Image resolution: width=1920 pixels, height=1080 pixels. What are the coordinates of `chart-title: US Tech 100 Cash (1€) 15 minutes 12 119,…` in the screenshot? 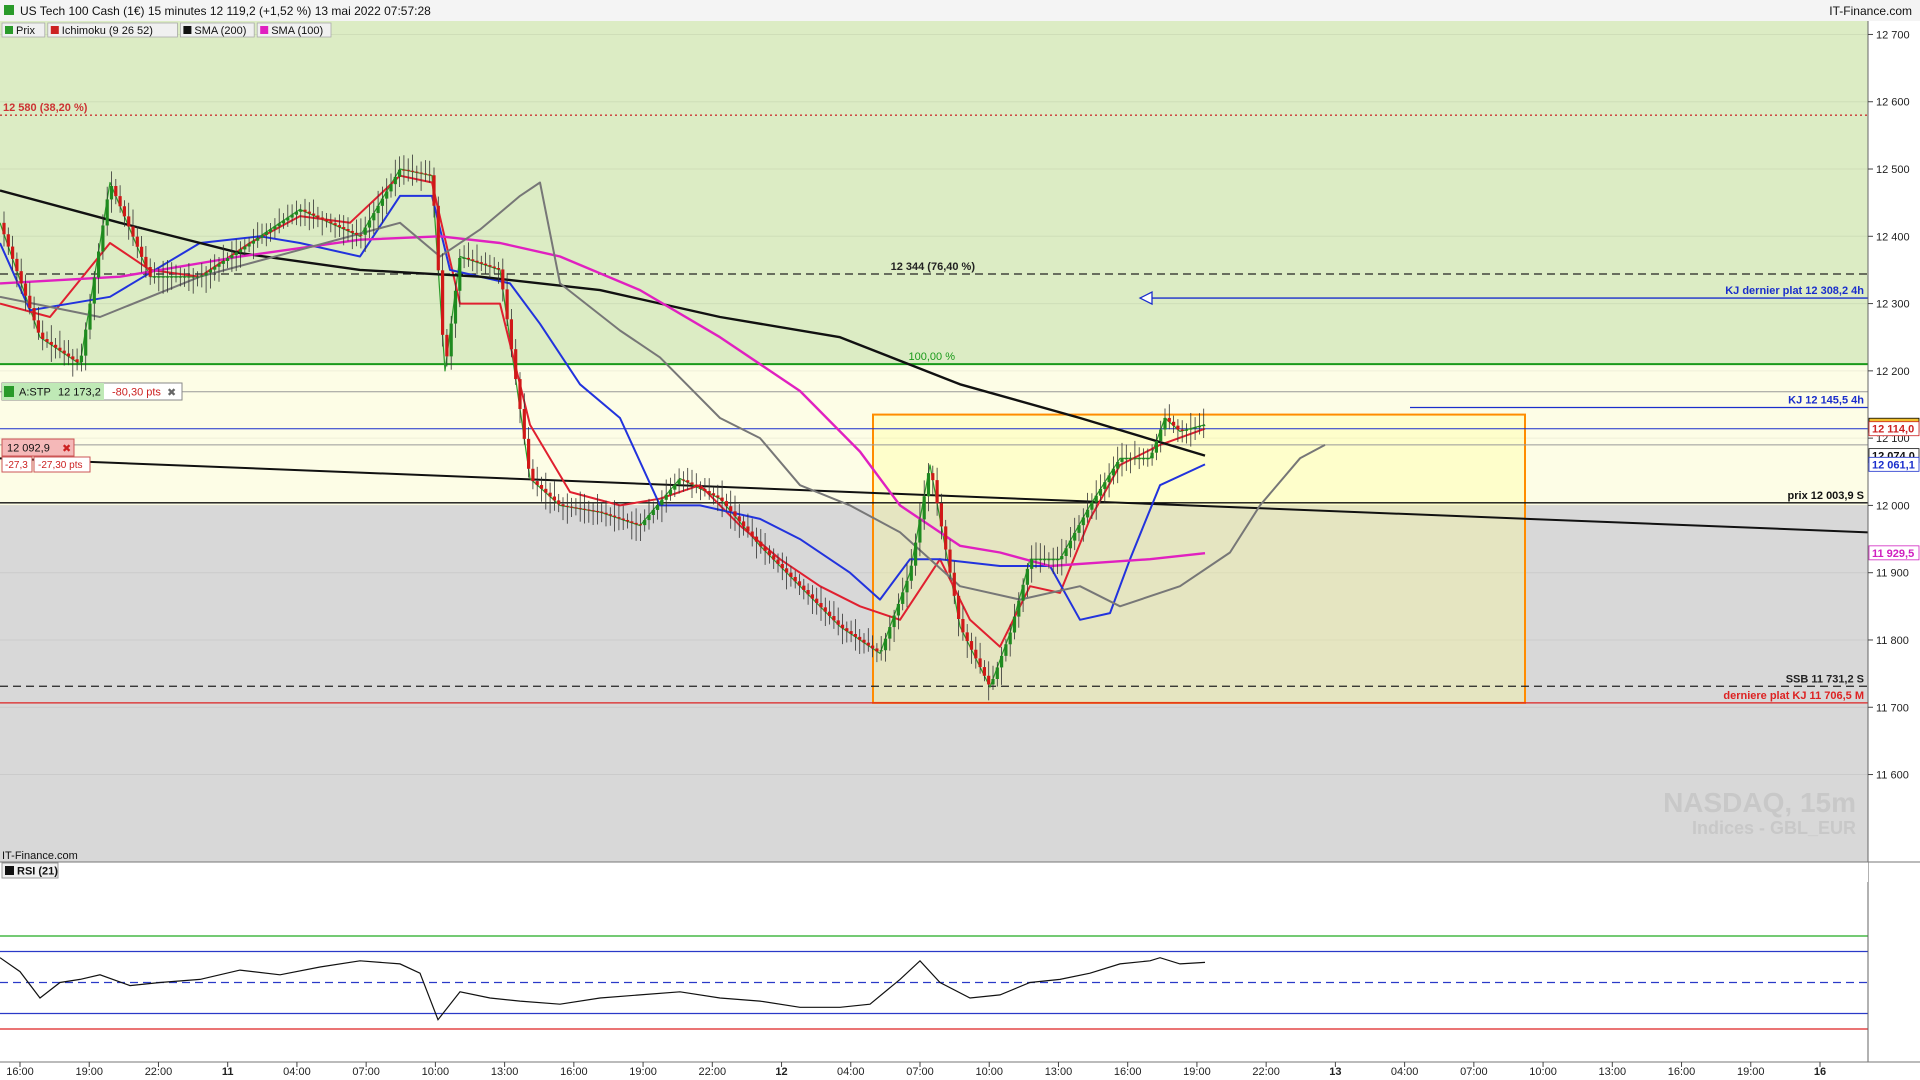 It's located at (225, 11).